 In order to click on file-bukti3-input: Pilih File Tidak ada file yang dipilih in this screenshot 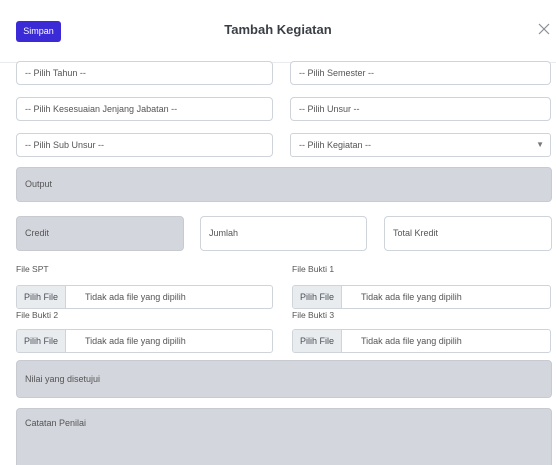, I will do `click(421, 341)`.